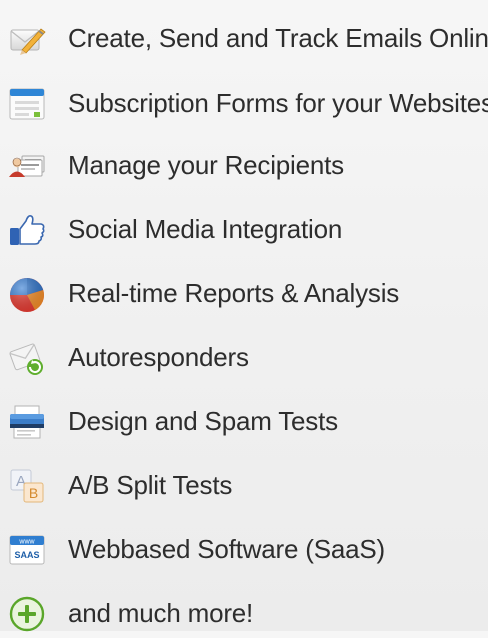 The height and width of the screenshot is (638, 488). Describe the element at coordinates (205, 229) in the screenshot. I see `feature-label: Social Media Integration` at that location.